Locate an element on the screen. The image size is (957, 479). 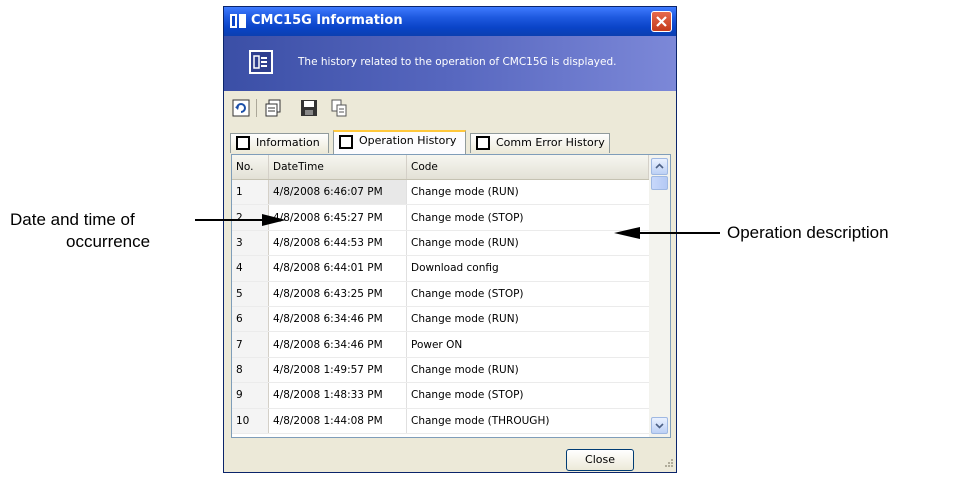
arrow-to-datetime is located at coordinates (240, 220).